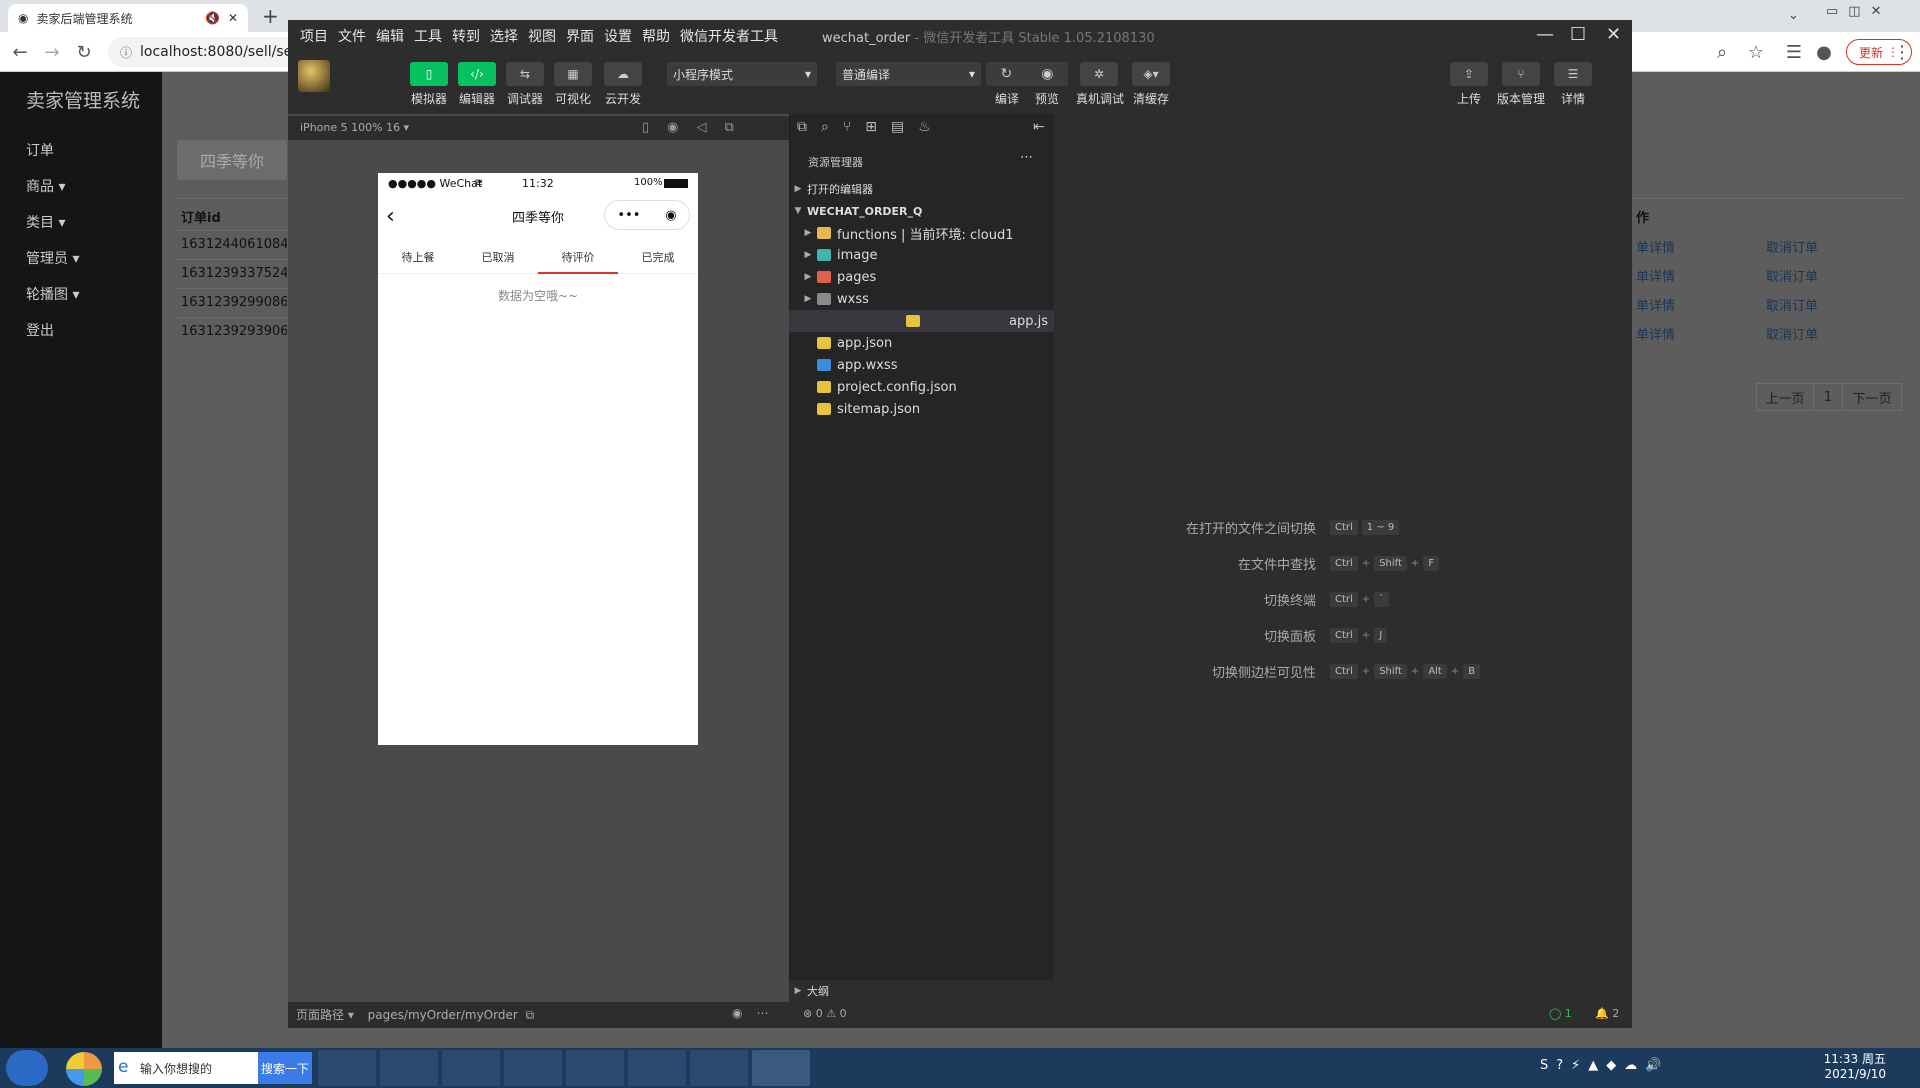  Describe the element at coordinates (45, 222) in the screenshot. I see `nav-categories: 类目 ▾` at that location.